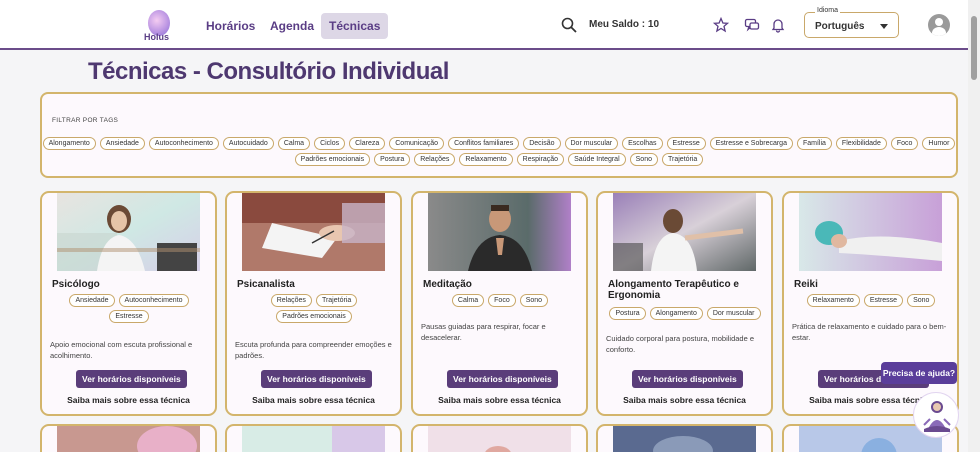 Image resolution: width=980 pixels, height=452 pixels. I want to click on filter-tag: Clareza, so click(367, 143).